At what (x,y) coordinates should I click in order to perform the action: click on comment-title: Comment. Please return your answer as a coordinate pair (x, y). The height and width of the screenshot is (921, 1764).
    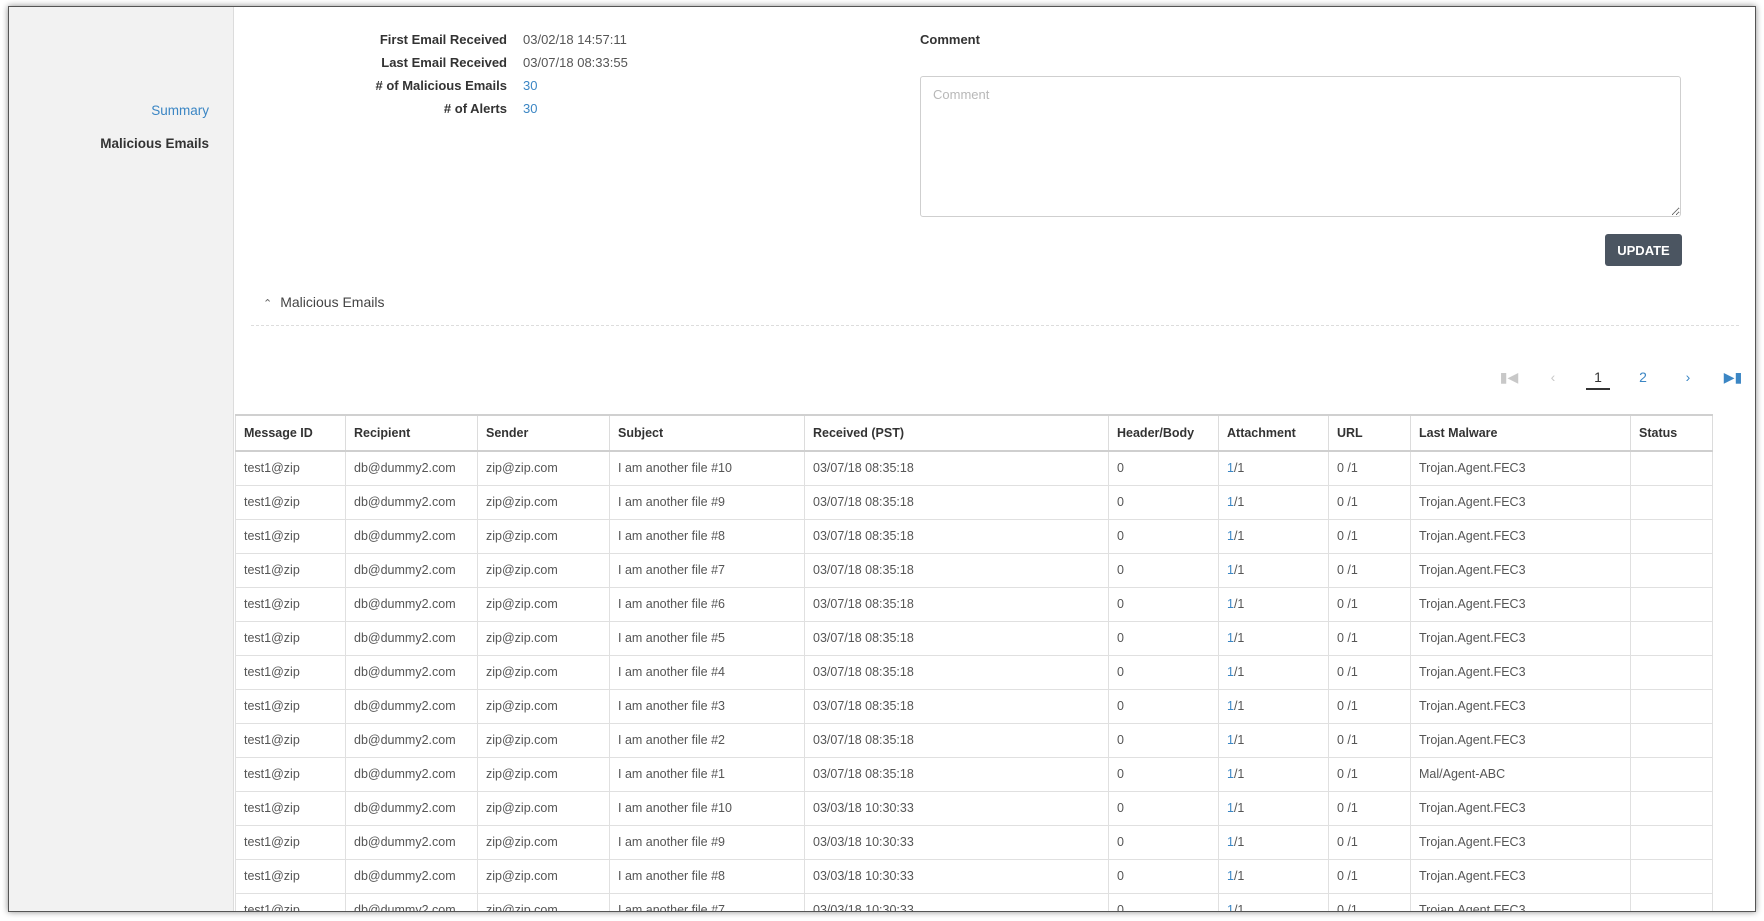
    Looking at the image, I should click on (950, 39).